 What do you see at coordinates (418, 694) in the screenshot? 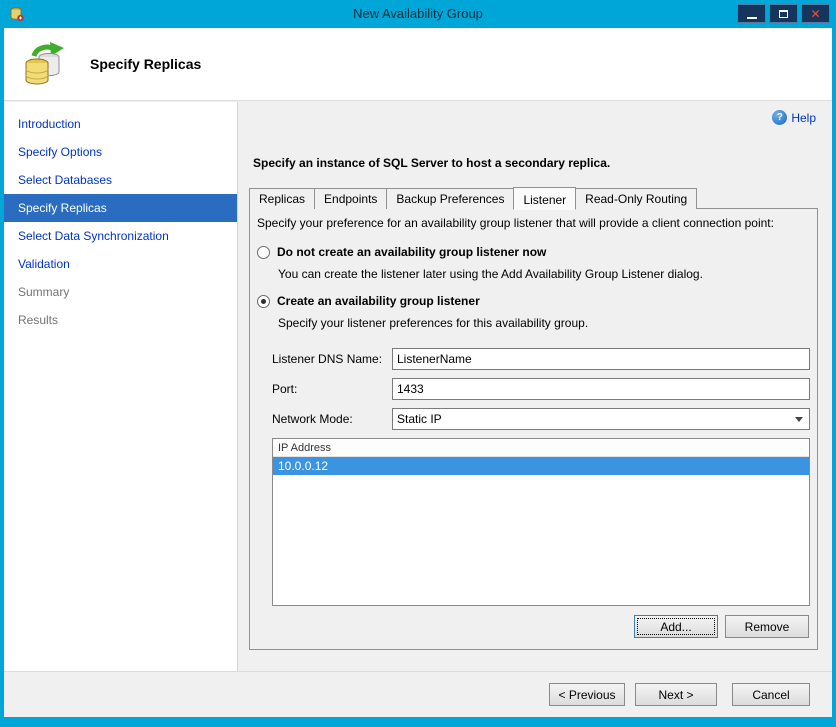
I see `wizard-footer: < Previous Next > Cancel` at bounding box center [418, 694].